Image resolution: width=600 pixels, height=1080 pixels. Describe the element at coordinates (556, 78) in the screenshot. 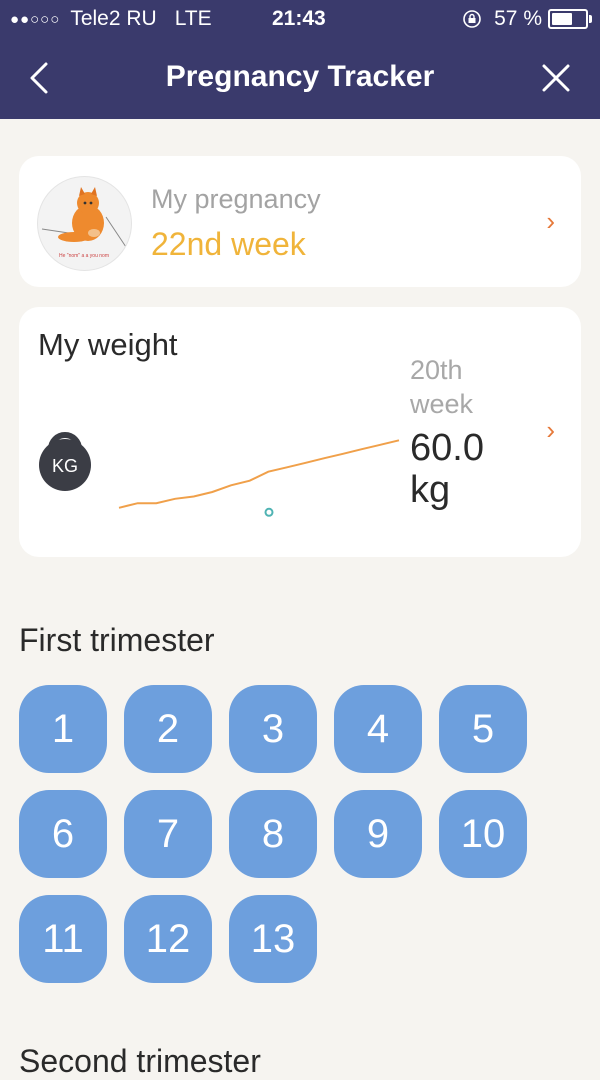

I see `close-icon` at that location.